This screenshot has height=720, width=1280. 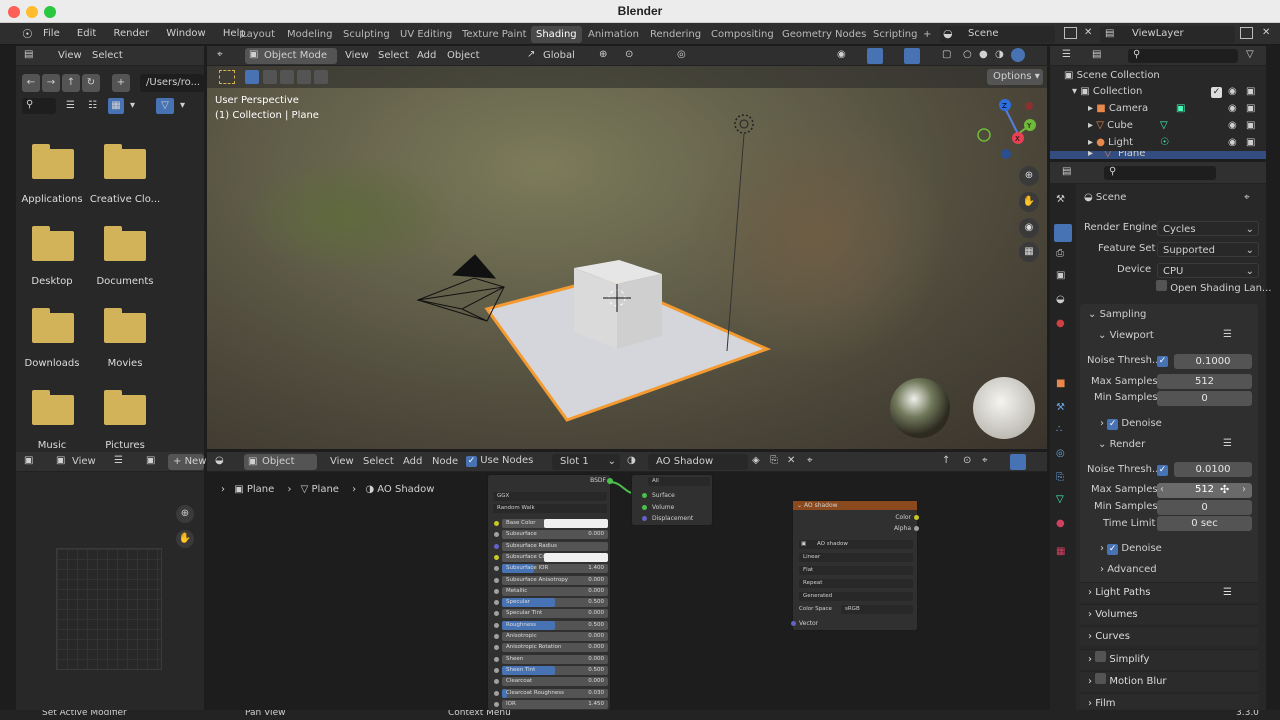 What do you see at coordinates (1208, 249) in the screenshot?
I see `feature-set-dropdown: Supported ⌄` at bounding box center [1208, 249].